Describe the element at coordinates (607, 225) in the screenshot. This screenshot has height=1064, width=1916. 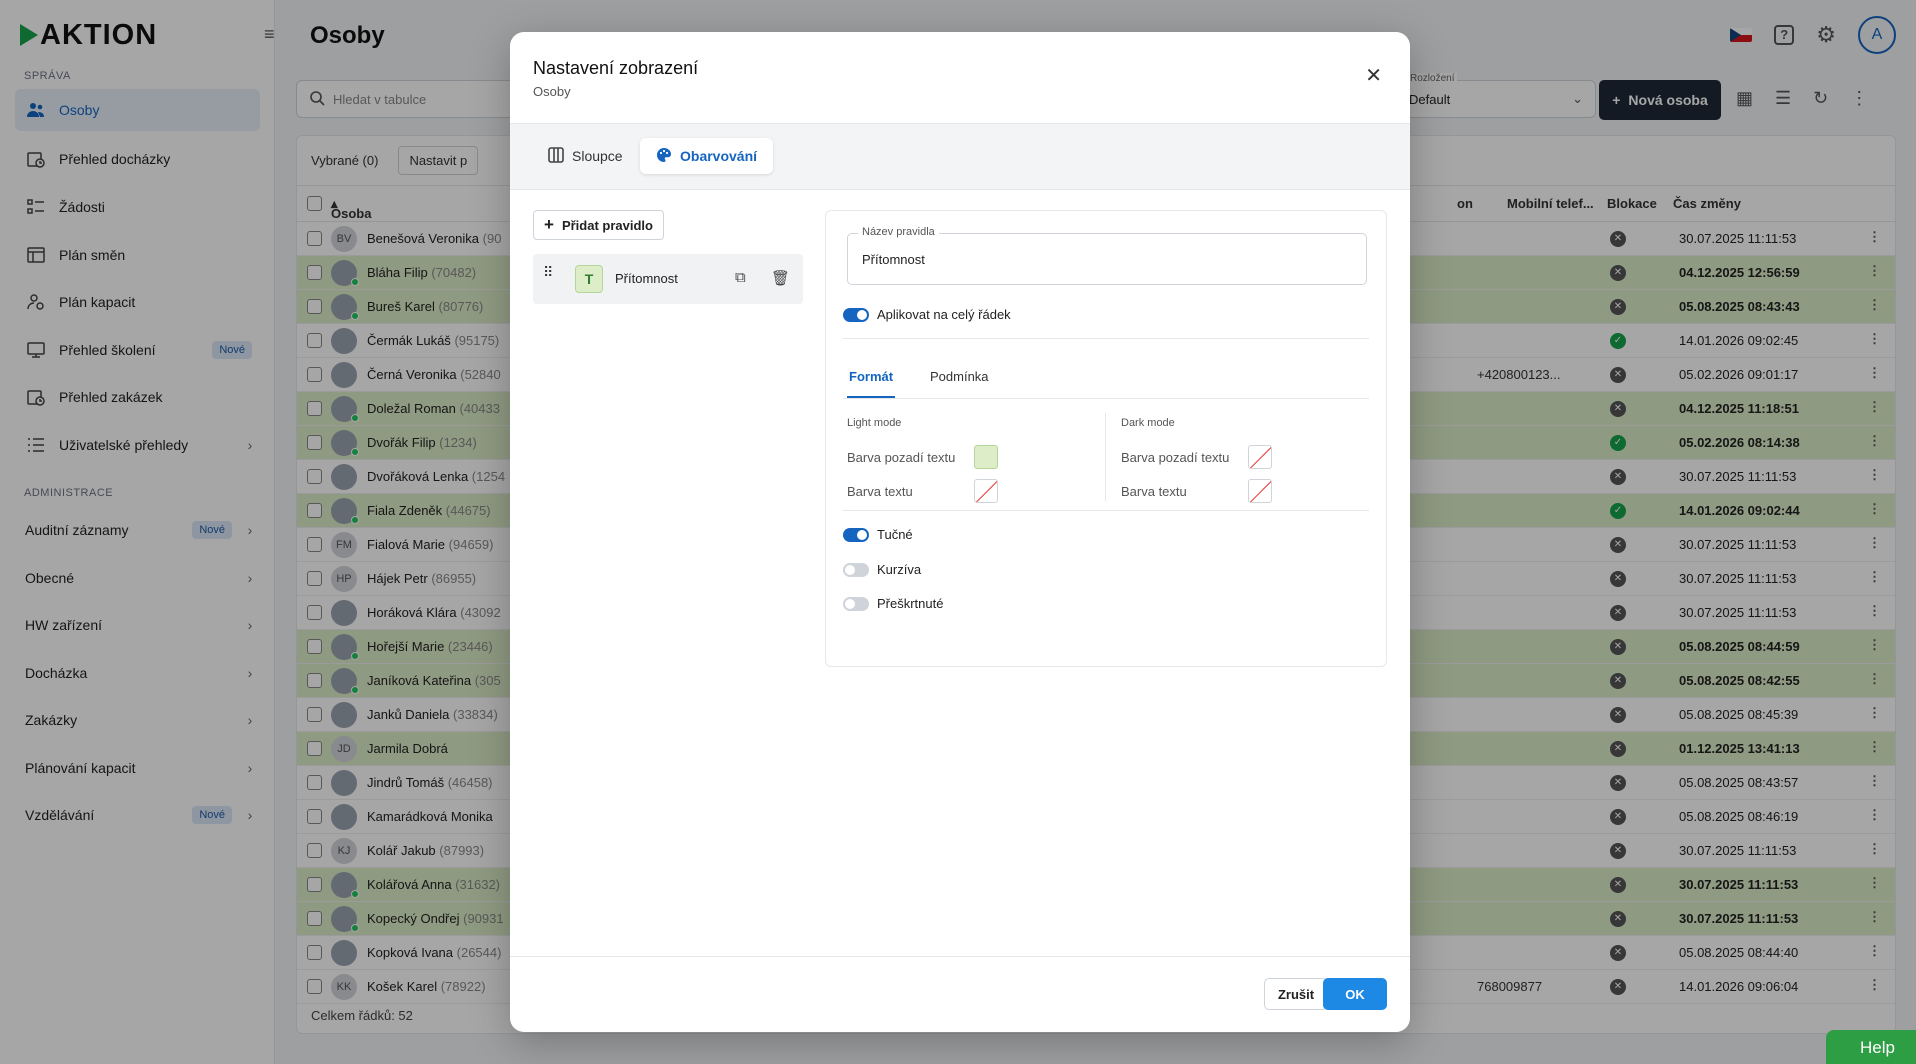
I see `add-rule-label: Přidat pravidlo` at that location.